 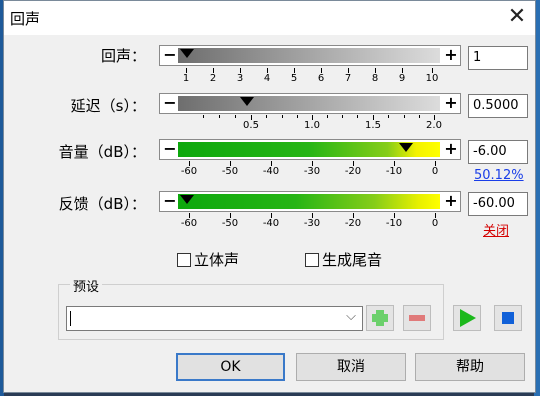 I want to click on feedback-label: 反馈（dB）：, so click(x=102, y=204).